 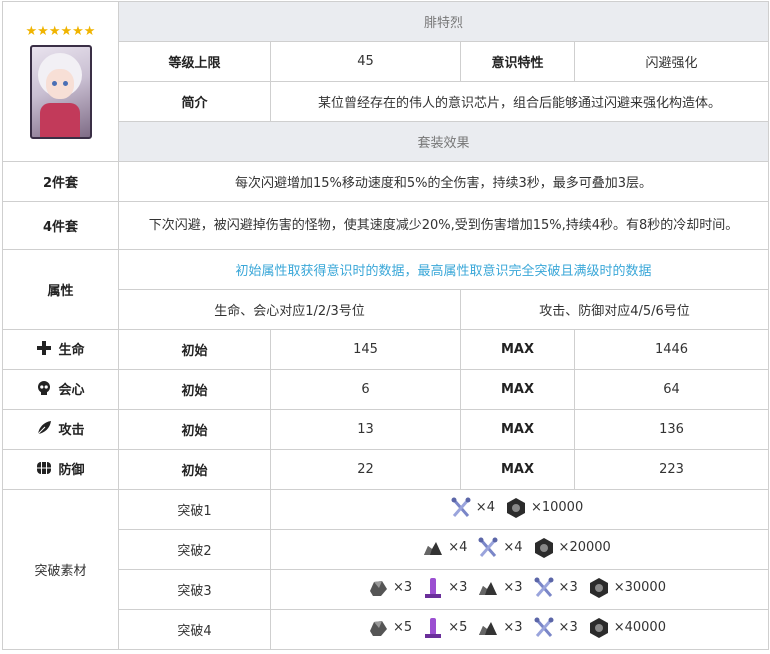 I want to click on stat-name: 攻击, so click(x=71, y=430).